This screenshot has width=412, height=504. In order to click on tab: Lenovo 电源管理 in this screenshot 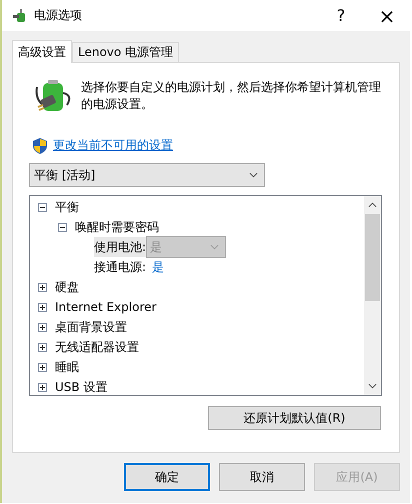, I will do `click(126, 52)`.